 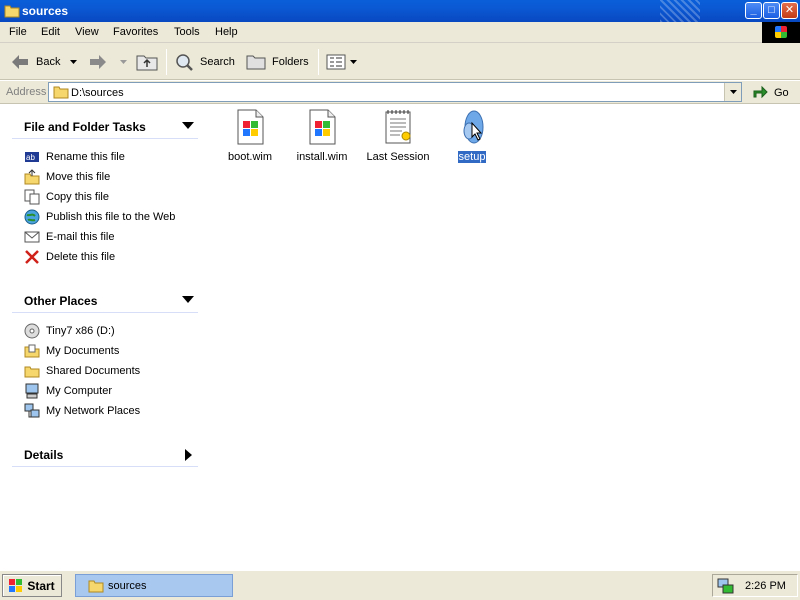 I want to click on file-install-wim: install.wim, so click(x=322, y=136).